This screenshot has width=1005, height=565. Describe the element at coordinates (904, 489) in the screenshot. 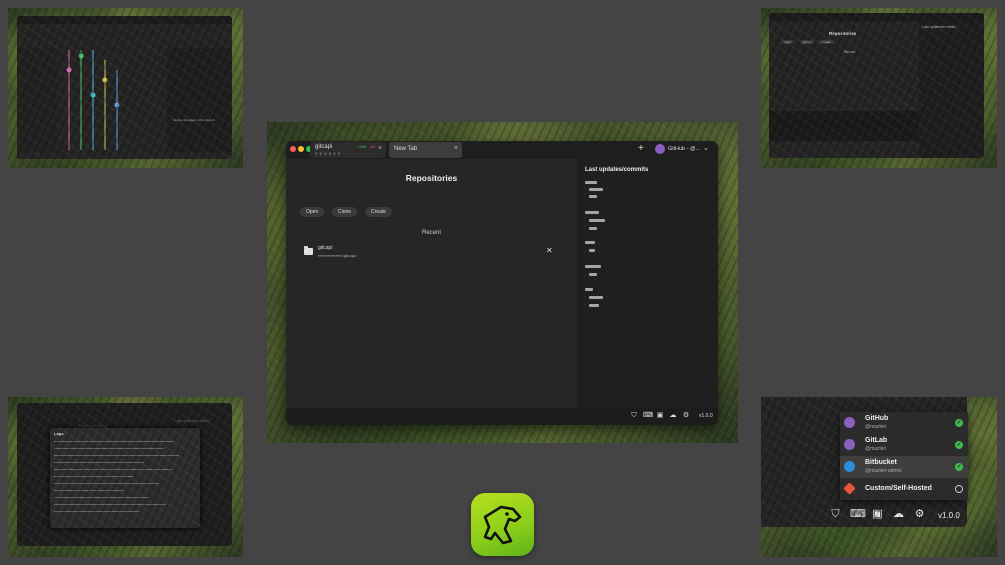

I see `menu-item-custom-self-hosted: Custom/Self-Hosted` at that location.